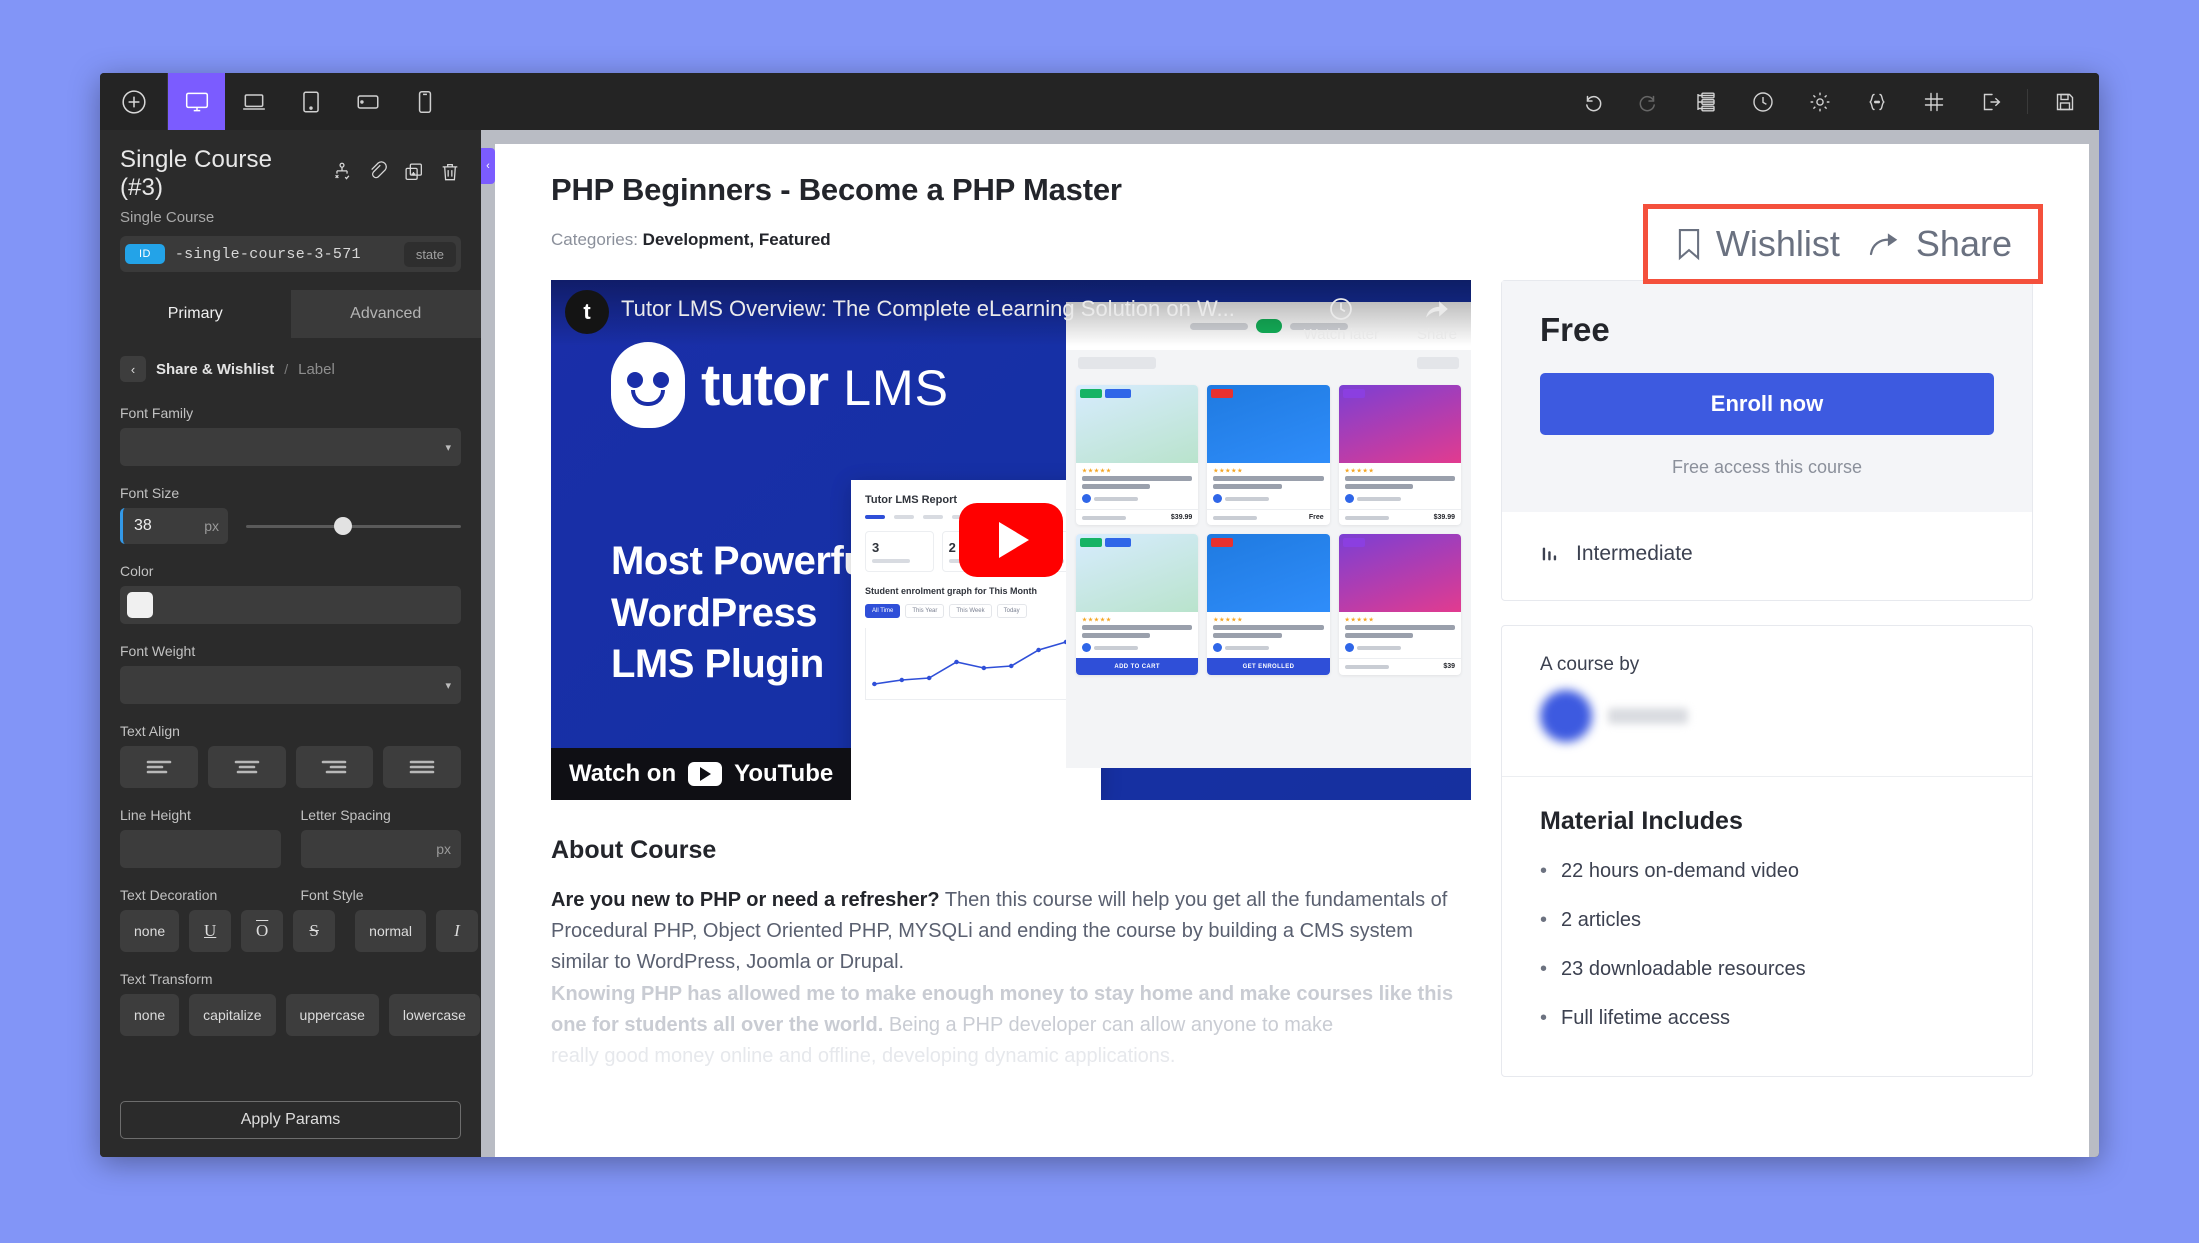 This screenshot has width=2199, height=1243. I want to click on code-braces-icon, so click(1876, 101).